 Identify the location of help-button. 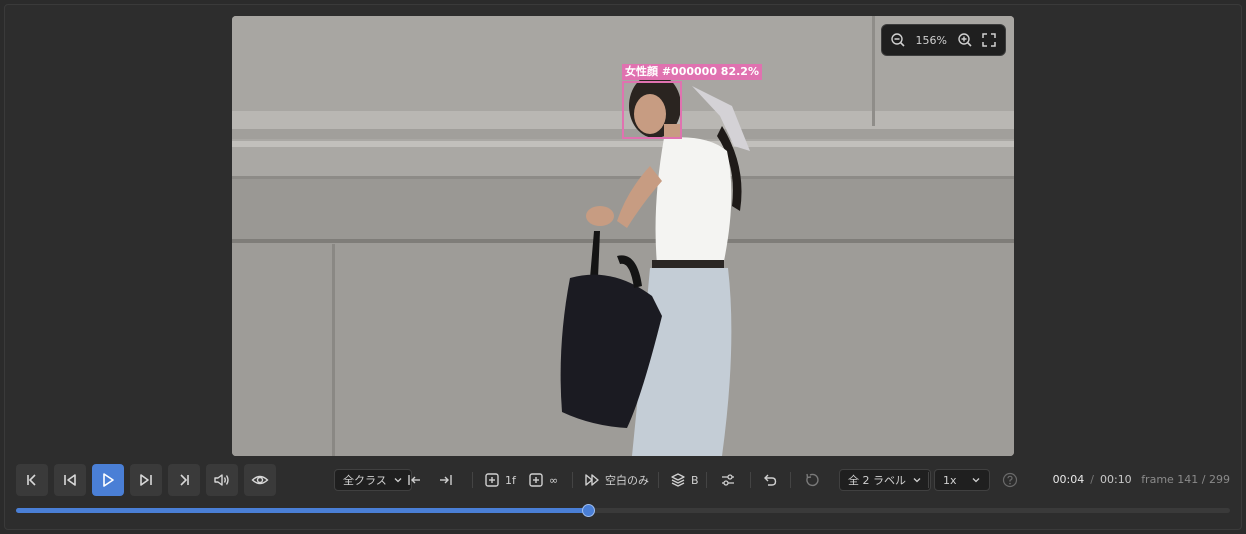
(1010, 480).